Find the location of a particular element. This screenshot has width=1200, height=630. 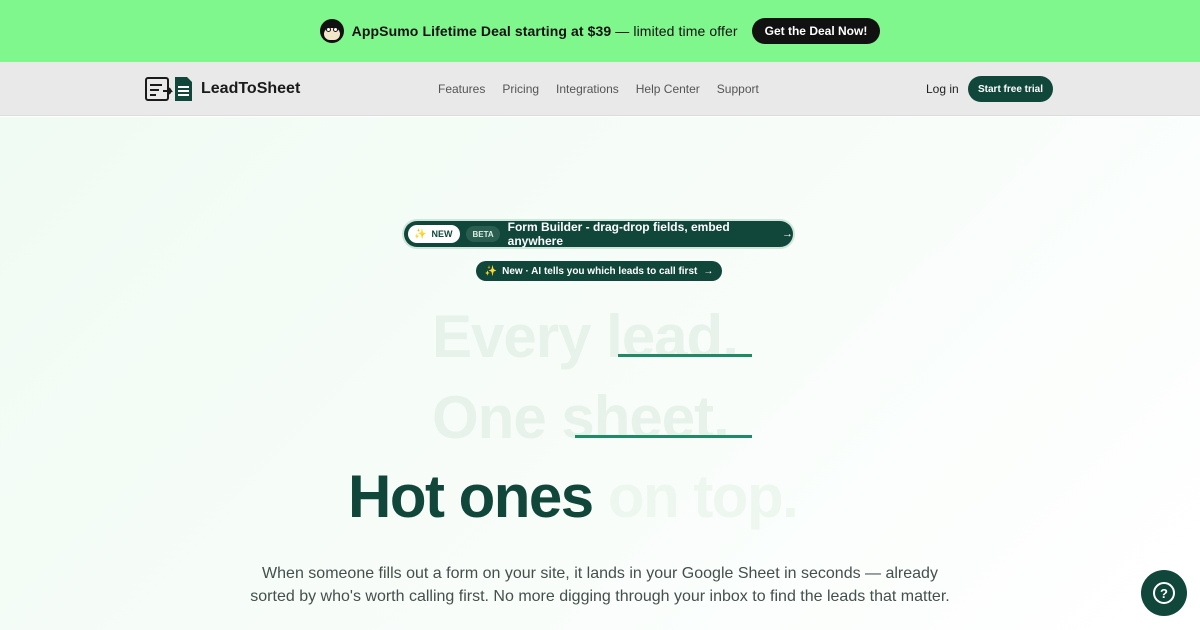

appsumo-mascot-icon is located at coordinates (331, 31).